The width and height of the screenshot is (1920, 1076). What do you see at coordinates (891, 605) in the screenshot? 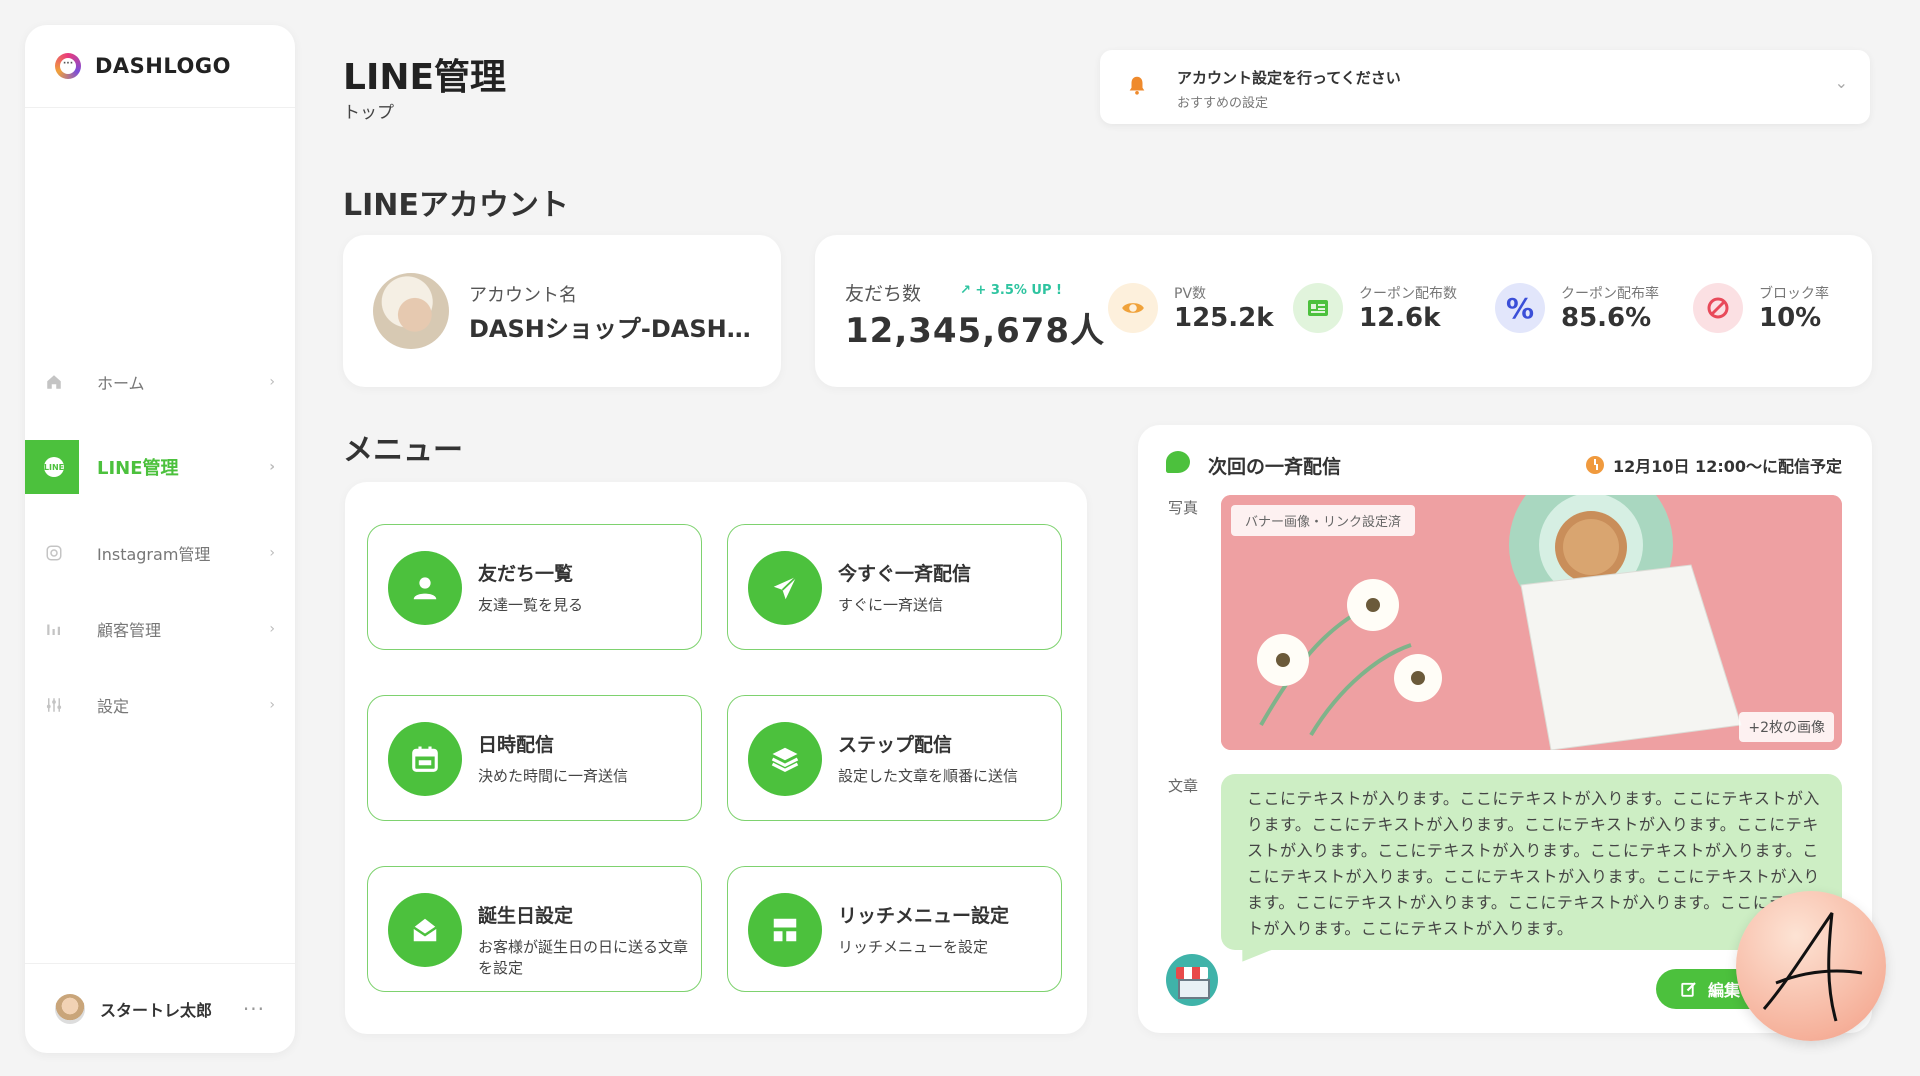
I see `menu-item-subtitle: すぐに一斉送信` at bounding box center [891, 605].